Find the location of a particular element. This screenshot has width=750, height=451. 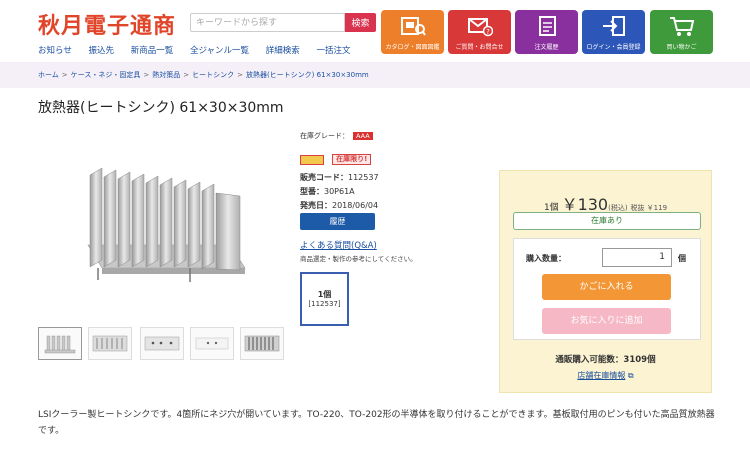

stock-status: 在庫あり is located at coordinates (607, 221).